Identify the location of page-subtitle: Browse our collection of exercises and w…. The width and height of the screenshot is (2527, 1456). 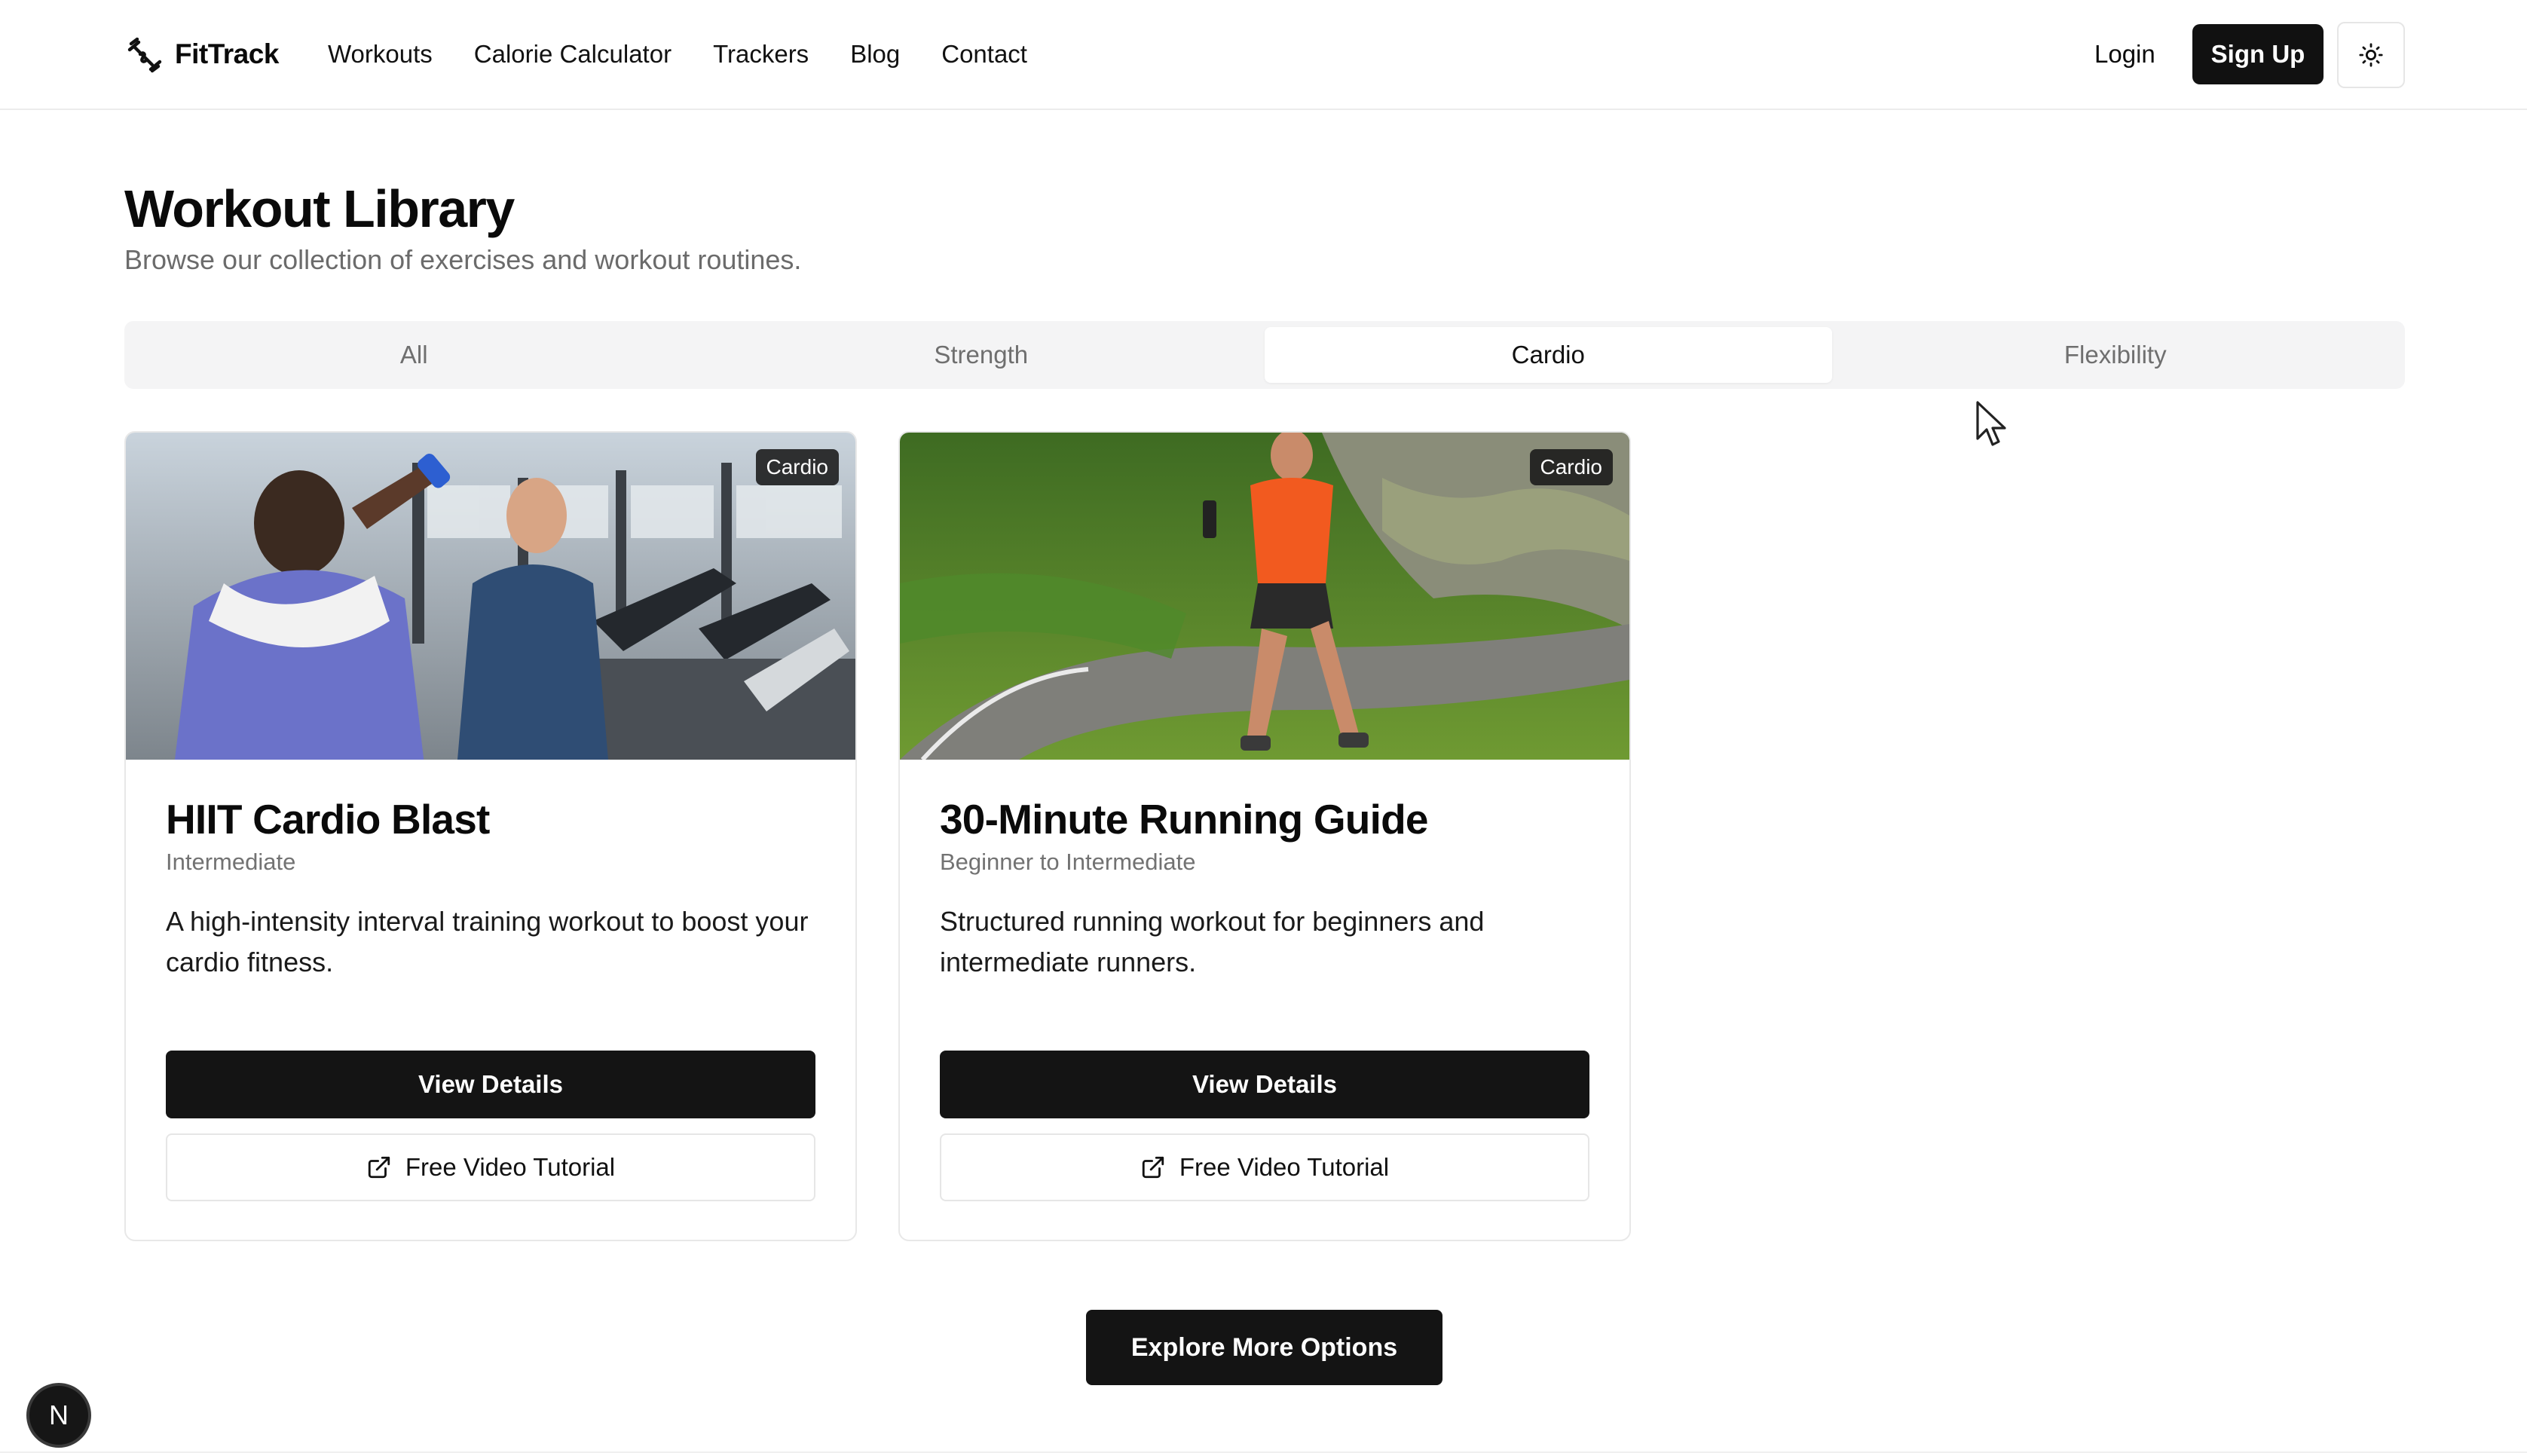
(463, 259).